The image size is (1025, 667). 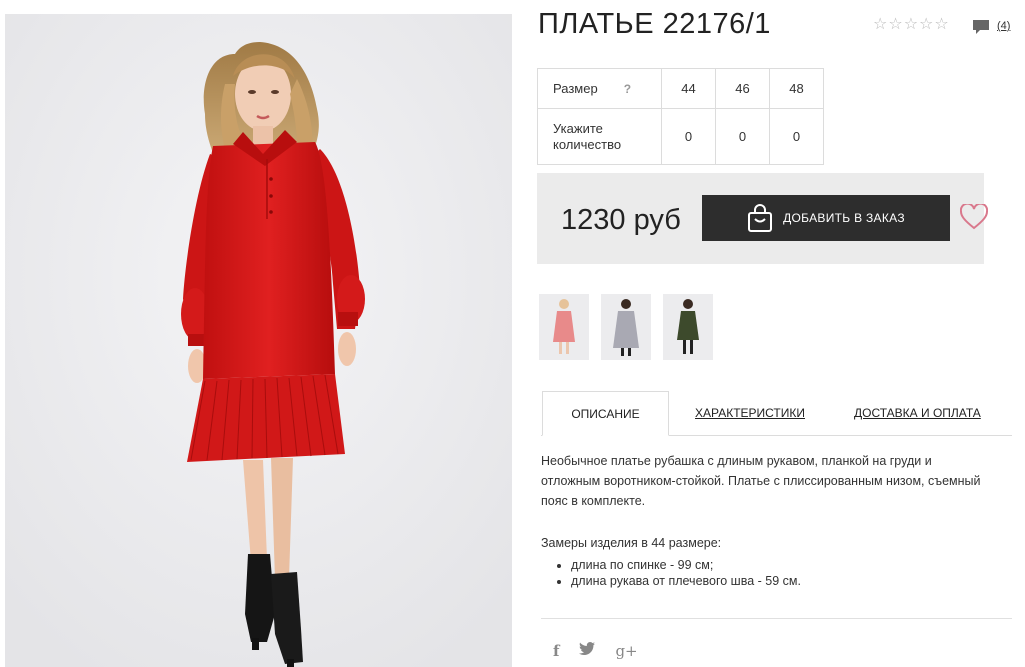 I want to click on quantity-input-48: 0, so click(x=796, y=136).